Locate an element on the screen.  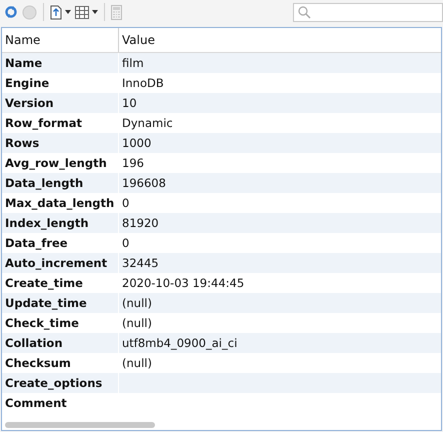
property-value: utf8mb4_0900_ai_ci is located at coordinates (179, 343).